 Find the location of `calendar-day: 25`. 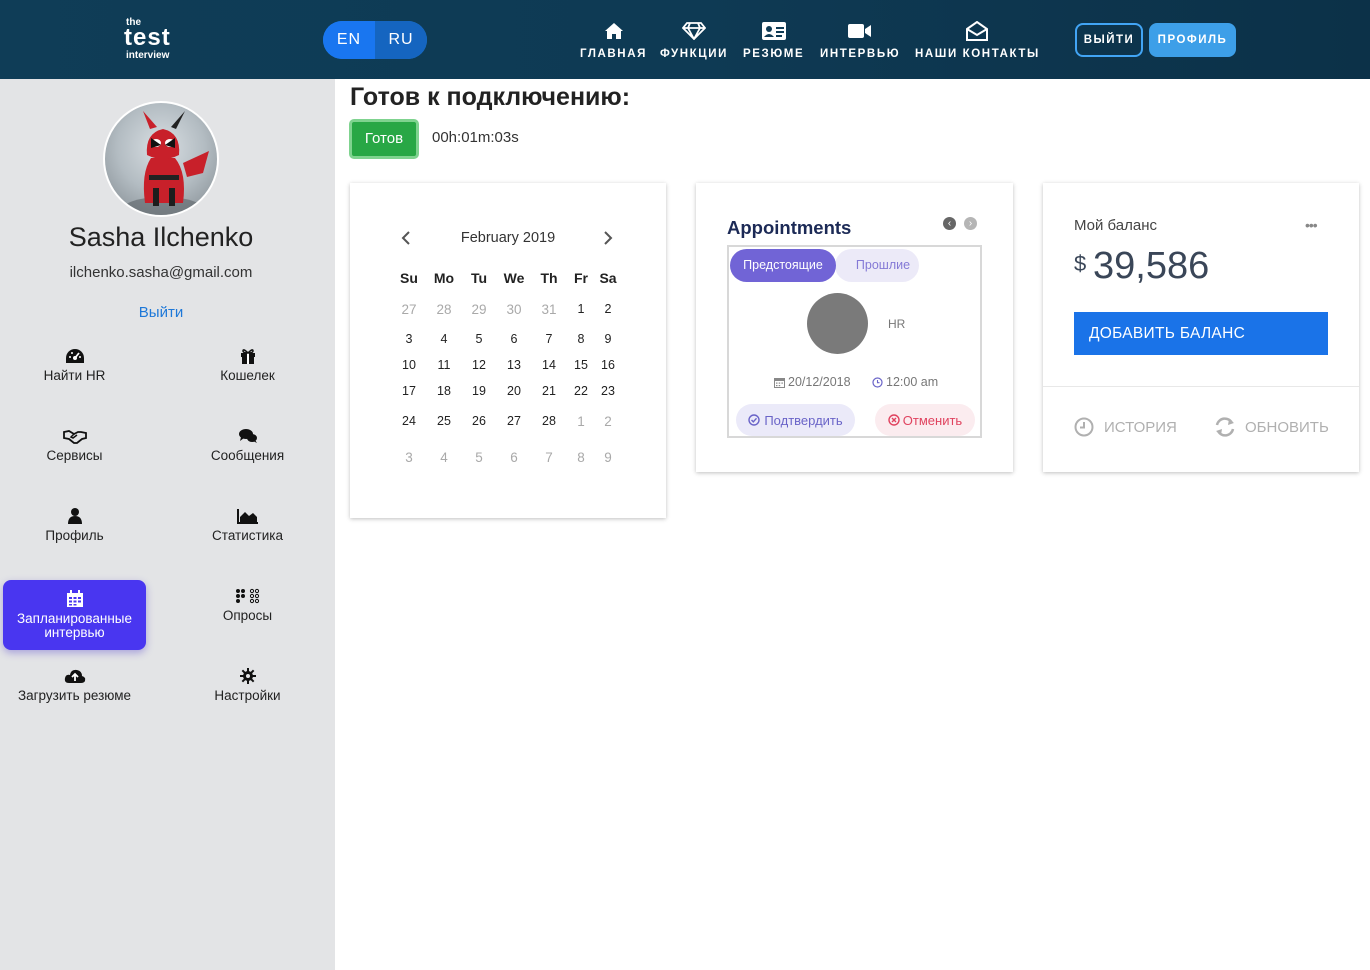

calendar-day: 25 is located at coordinates (444, 421).